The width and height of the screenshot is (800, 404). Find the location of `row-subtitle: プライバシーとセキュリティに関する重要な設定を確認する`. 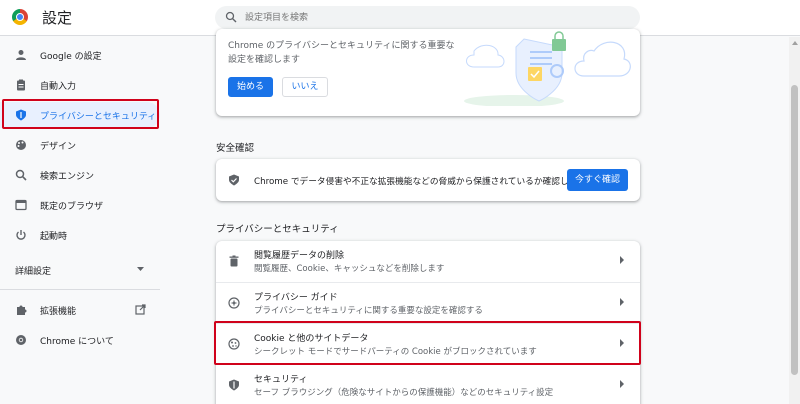

row-subtitle: プライバシーとセキュリティに関する重要な設定を確認する is located at coordinates (368, 311).